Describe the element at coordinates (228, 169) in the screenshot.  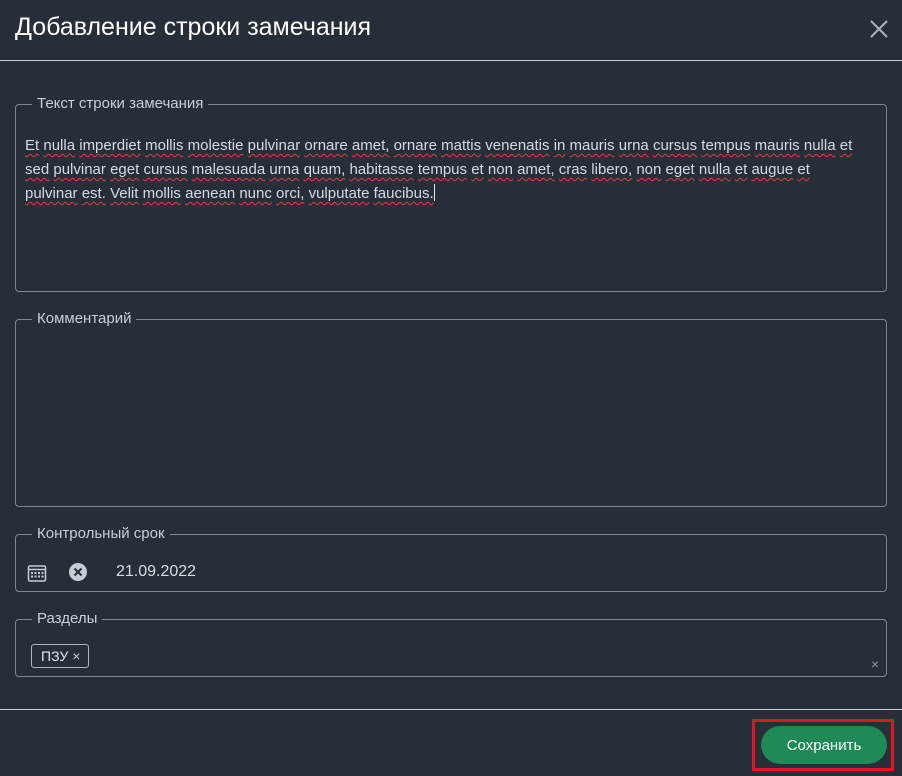
I see `remark-word: malesuada` at that location.